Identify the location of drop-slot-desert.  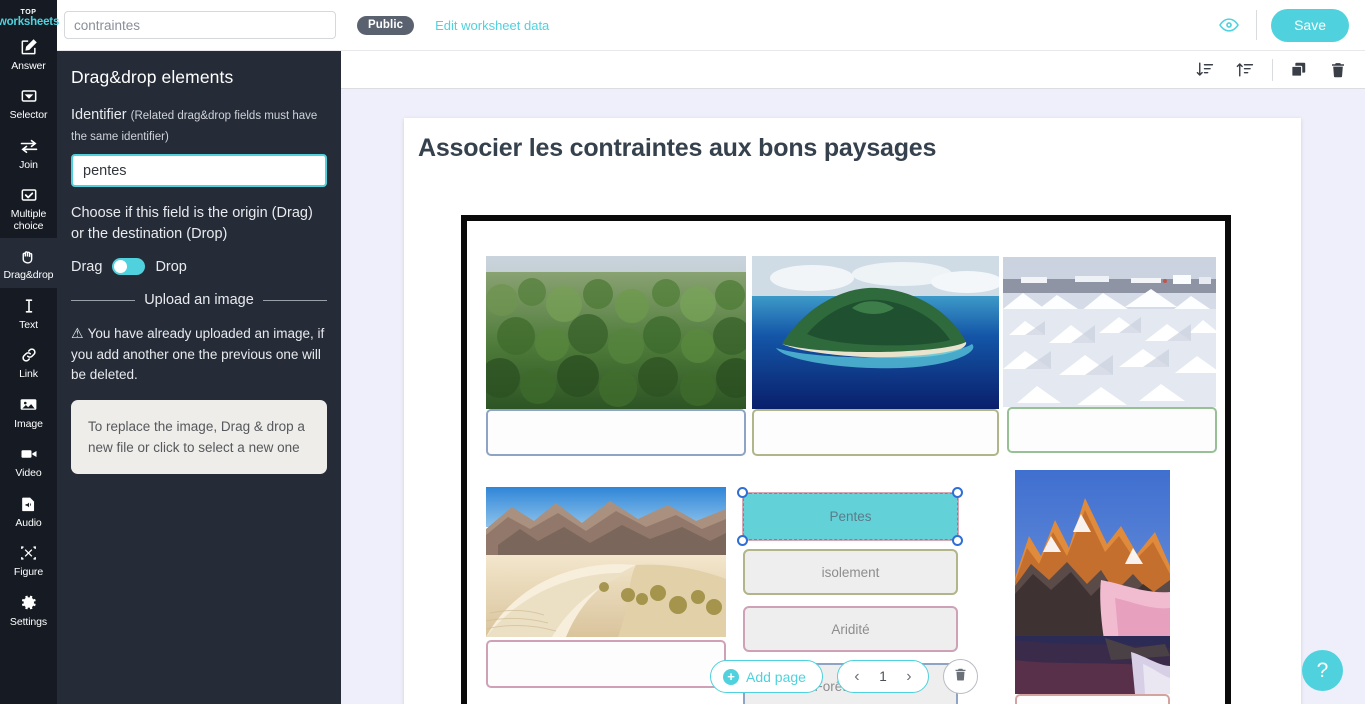
(606, 664).